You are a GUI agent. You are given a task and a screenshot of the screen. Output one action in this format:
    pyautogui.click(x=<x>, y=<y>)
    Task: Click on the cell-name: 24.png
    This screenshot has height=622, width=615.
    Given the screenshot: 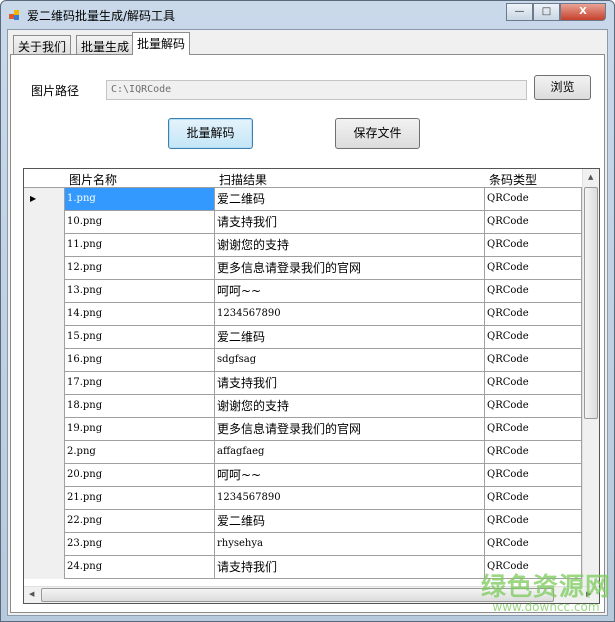 What is the action you would take?
    pyautogui.click(x=140, y=567)
    